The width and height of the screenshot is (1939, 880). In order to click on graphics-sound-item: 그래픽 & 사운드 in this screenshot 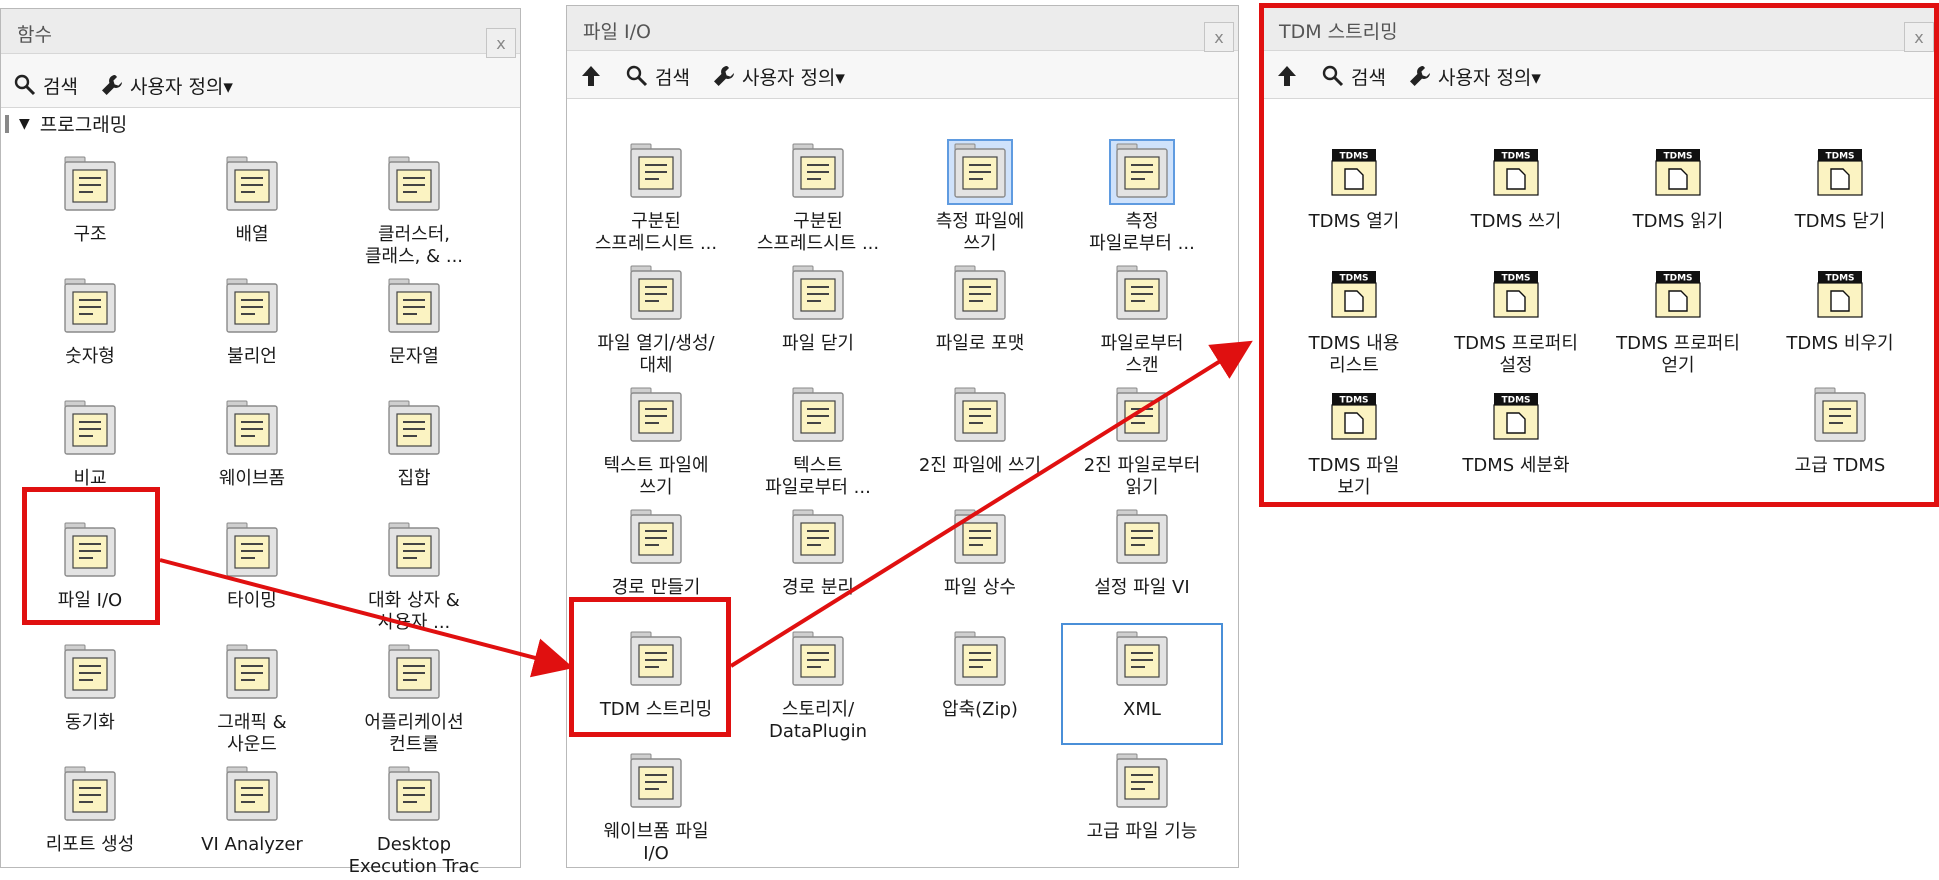, I will do `click(252, 697)`.